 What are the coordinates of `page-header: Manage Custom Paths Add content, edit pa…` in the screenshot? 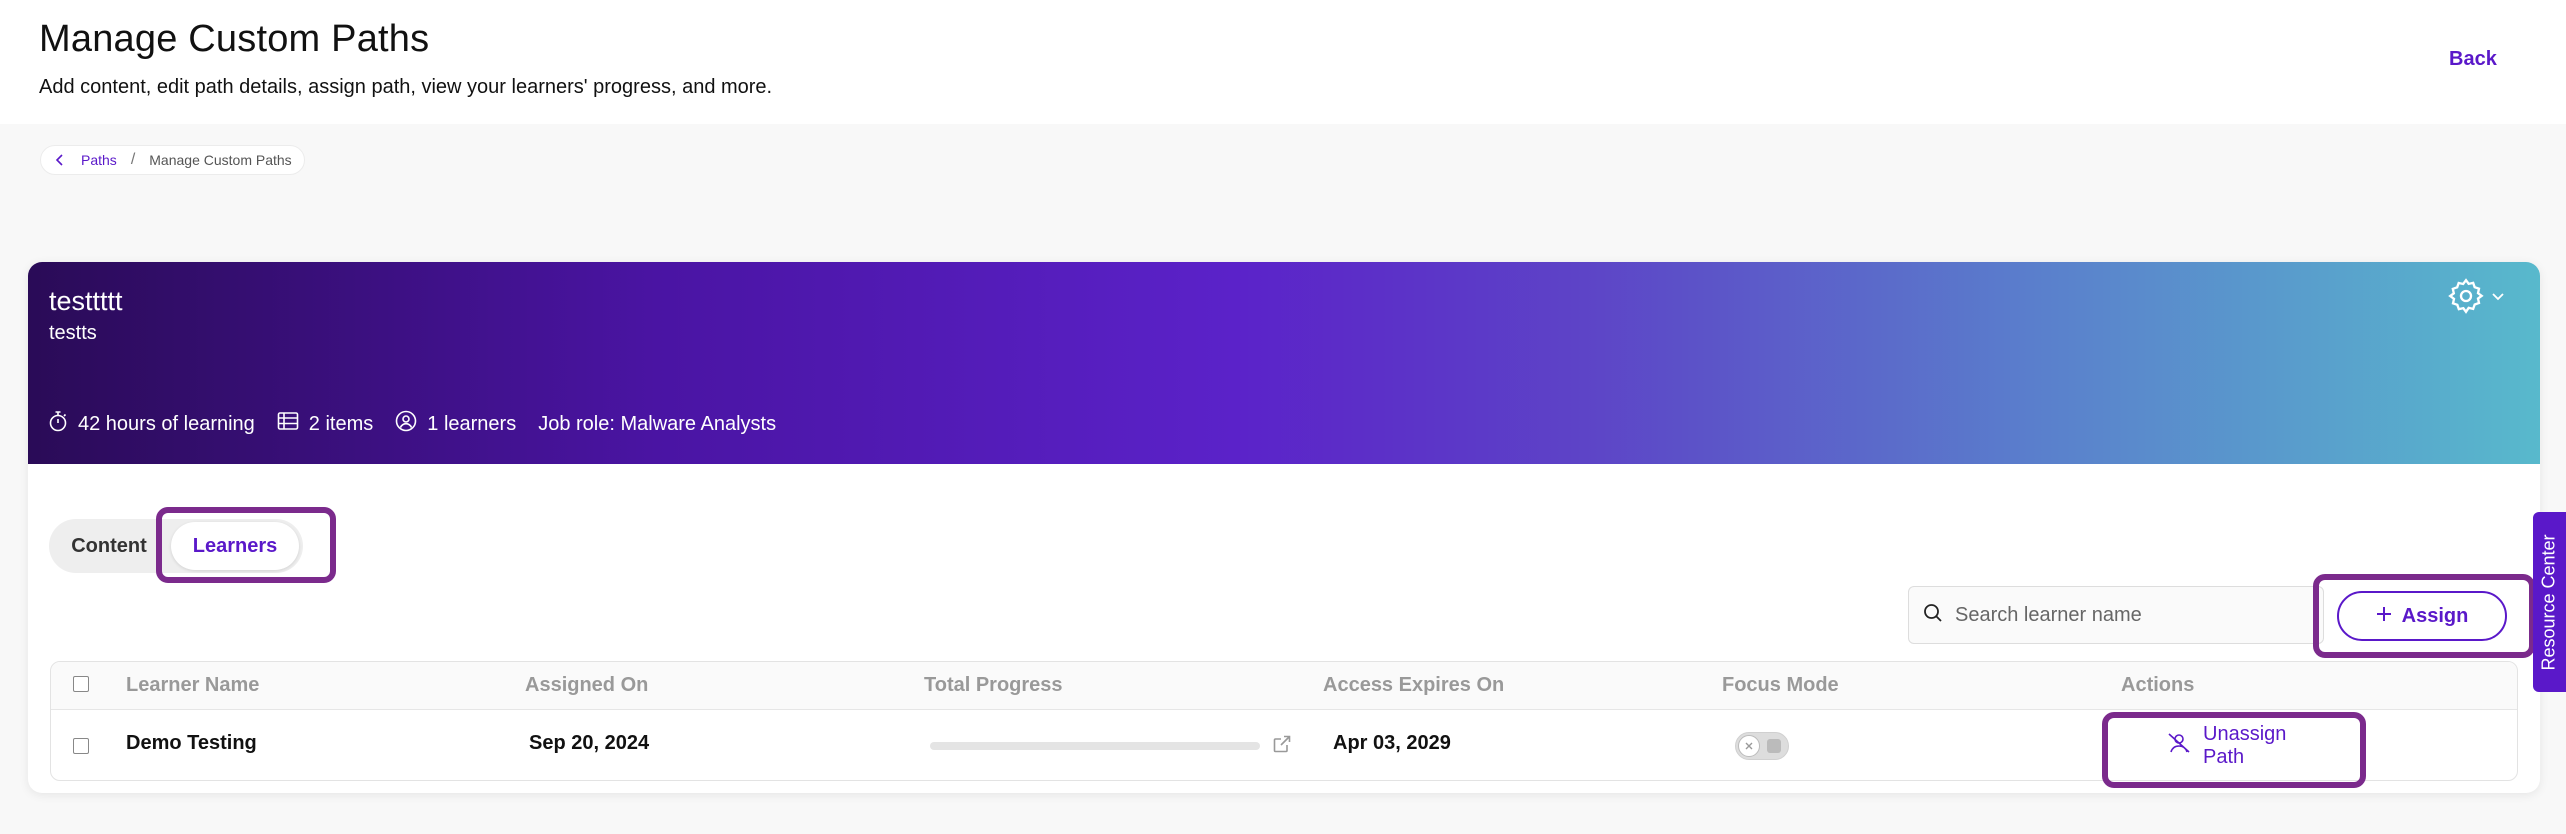 It's located at (1283, 62).